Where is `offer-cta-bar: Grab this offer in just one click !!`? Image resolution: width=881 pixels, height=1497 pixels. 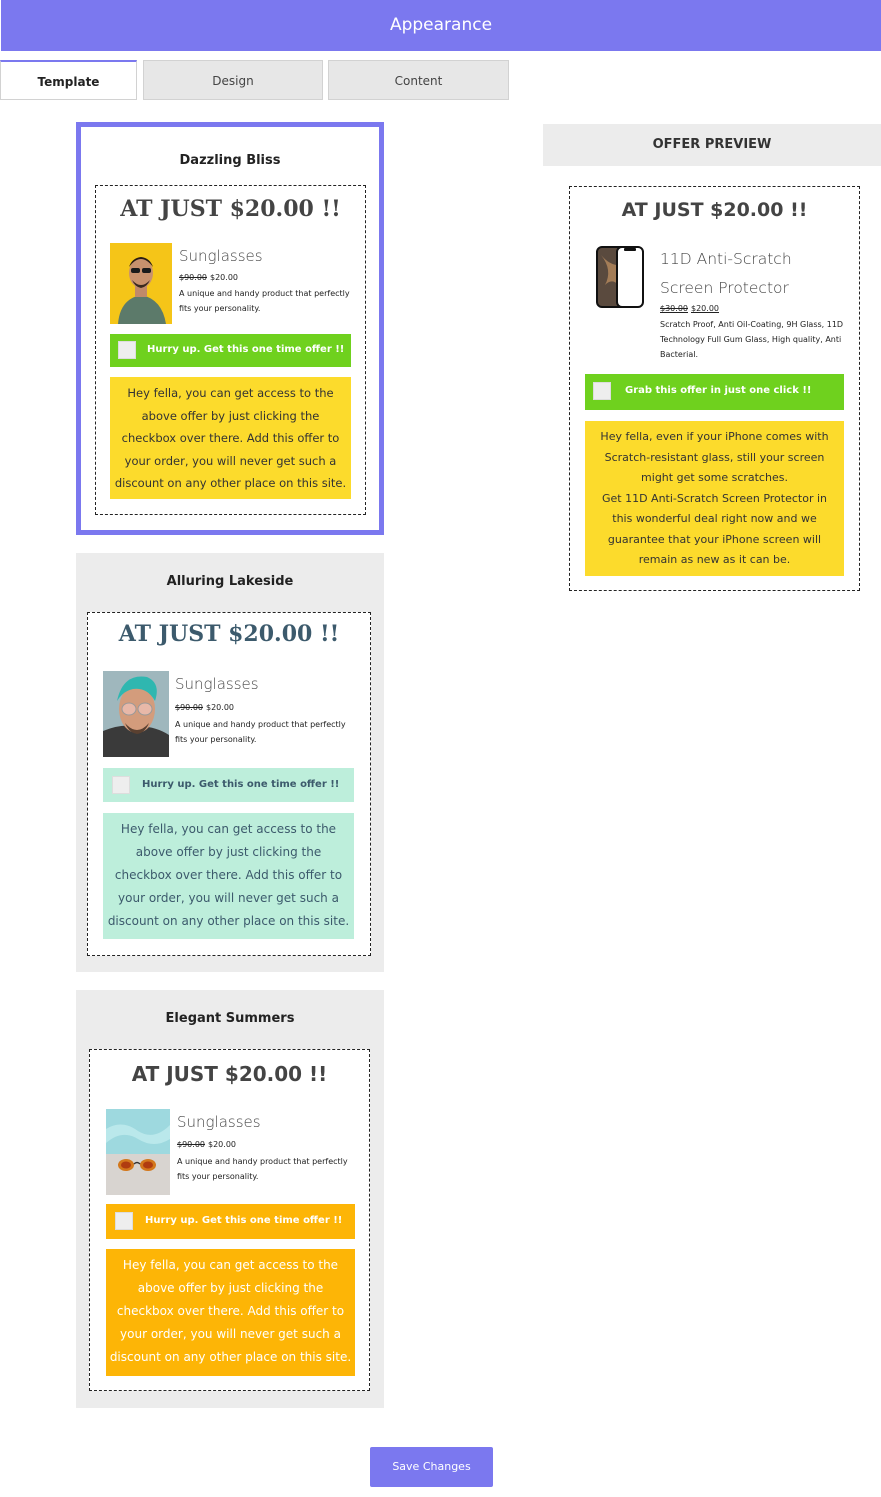 offer-cta-bar: Grab this offer in just one click !! is located at coordinates (714, 392).